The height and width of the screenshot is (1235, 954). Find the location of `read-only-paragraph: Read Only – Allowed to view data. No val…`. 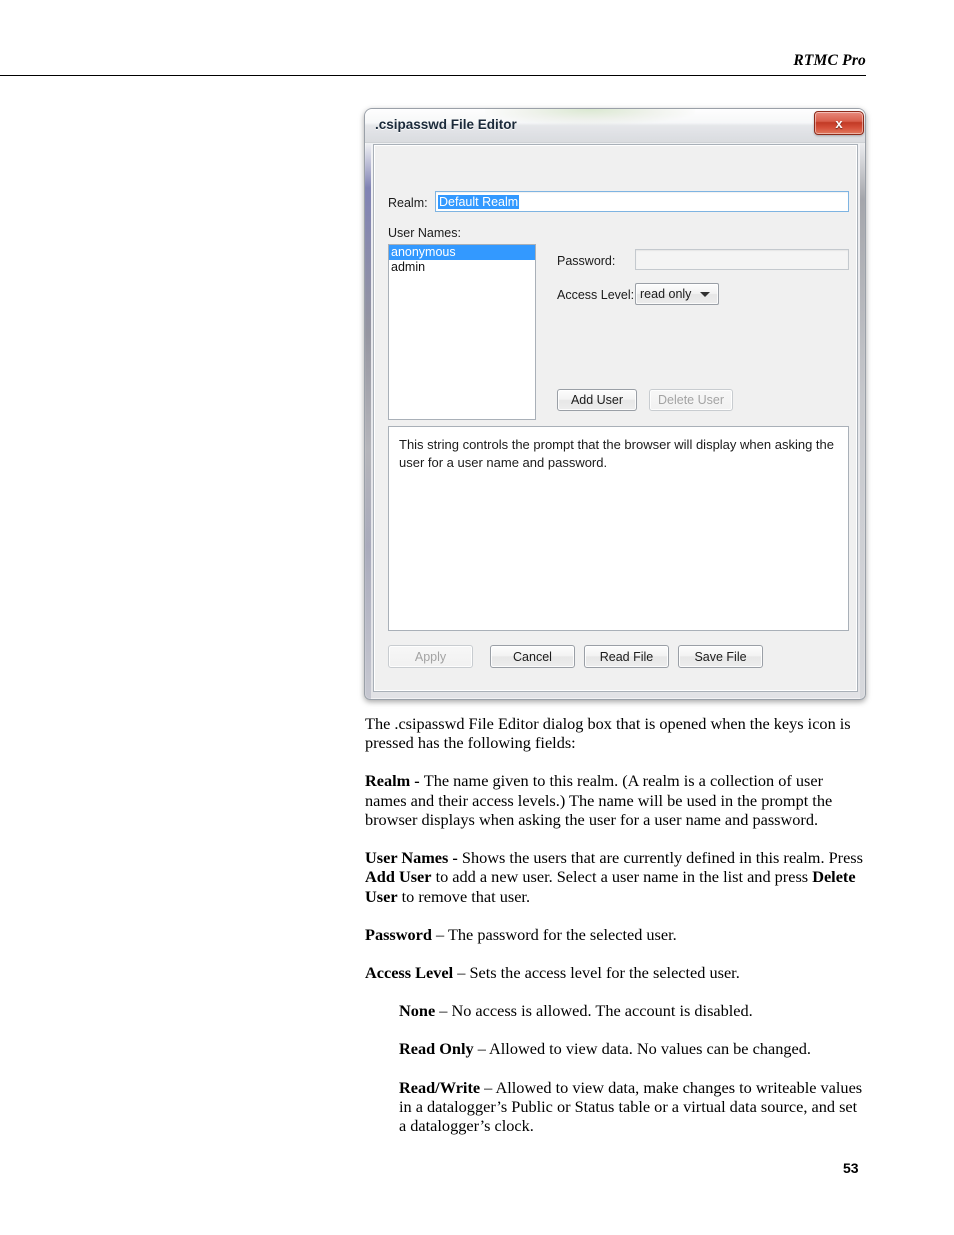

read-only-paragraph: Read Only – Allowed to view data. No val… is located at coordinates (632, 1048).